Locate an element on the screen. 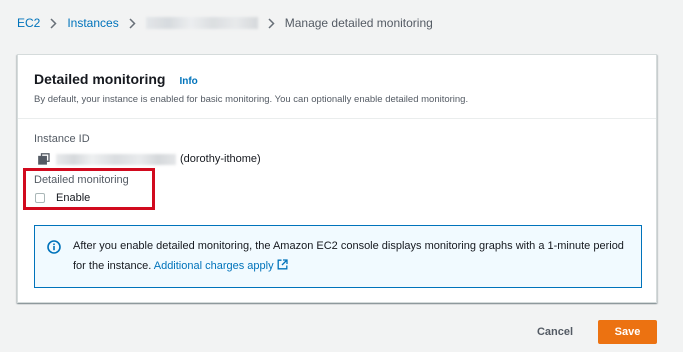  instance-id-value-redacted is located at coordinates (116, 159).